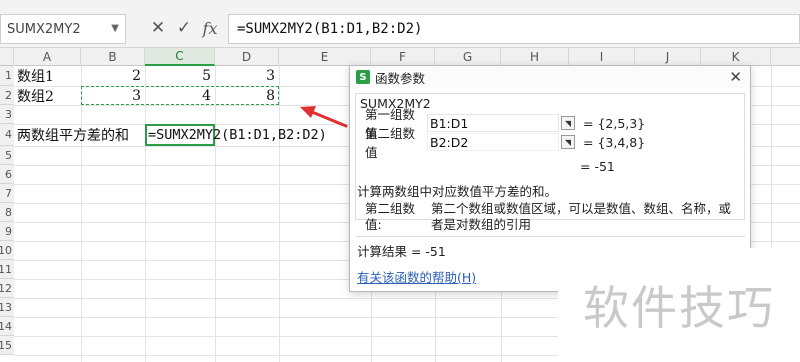 This screenshot has width=800, height=362. Describe the element at coordinates (679, 308) in the screenshot. I see `watermark-text: 软件技巧` at that location.